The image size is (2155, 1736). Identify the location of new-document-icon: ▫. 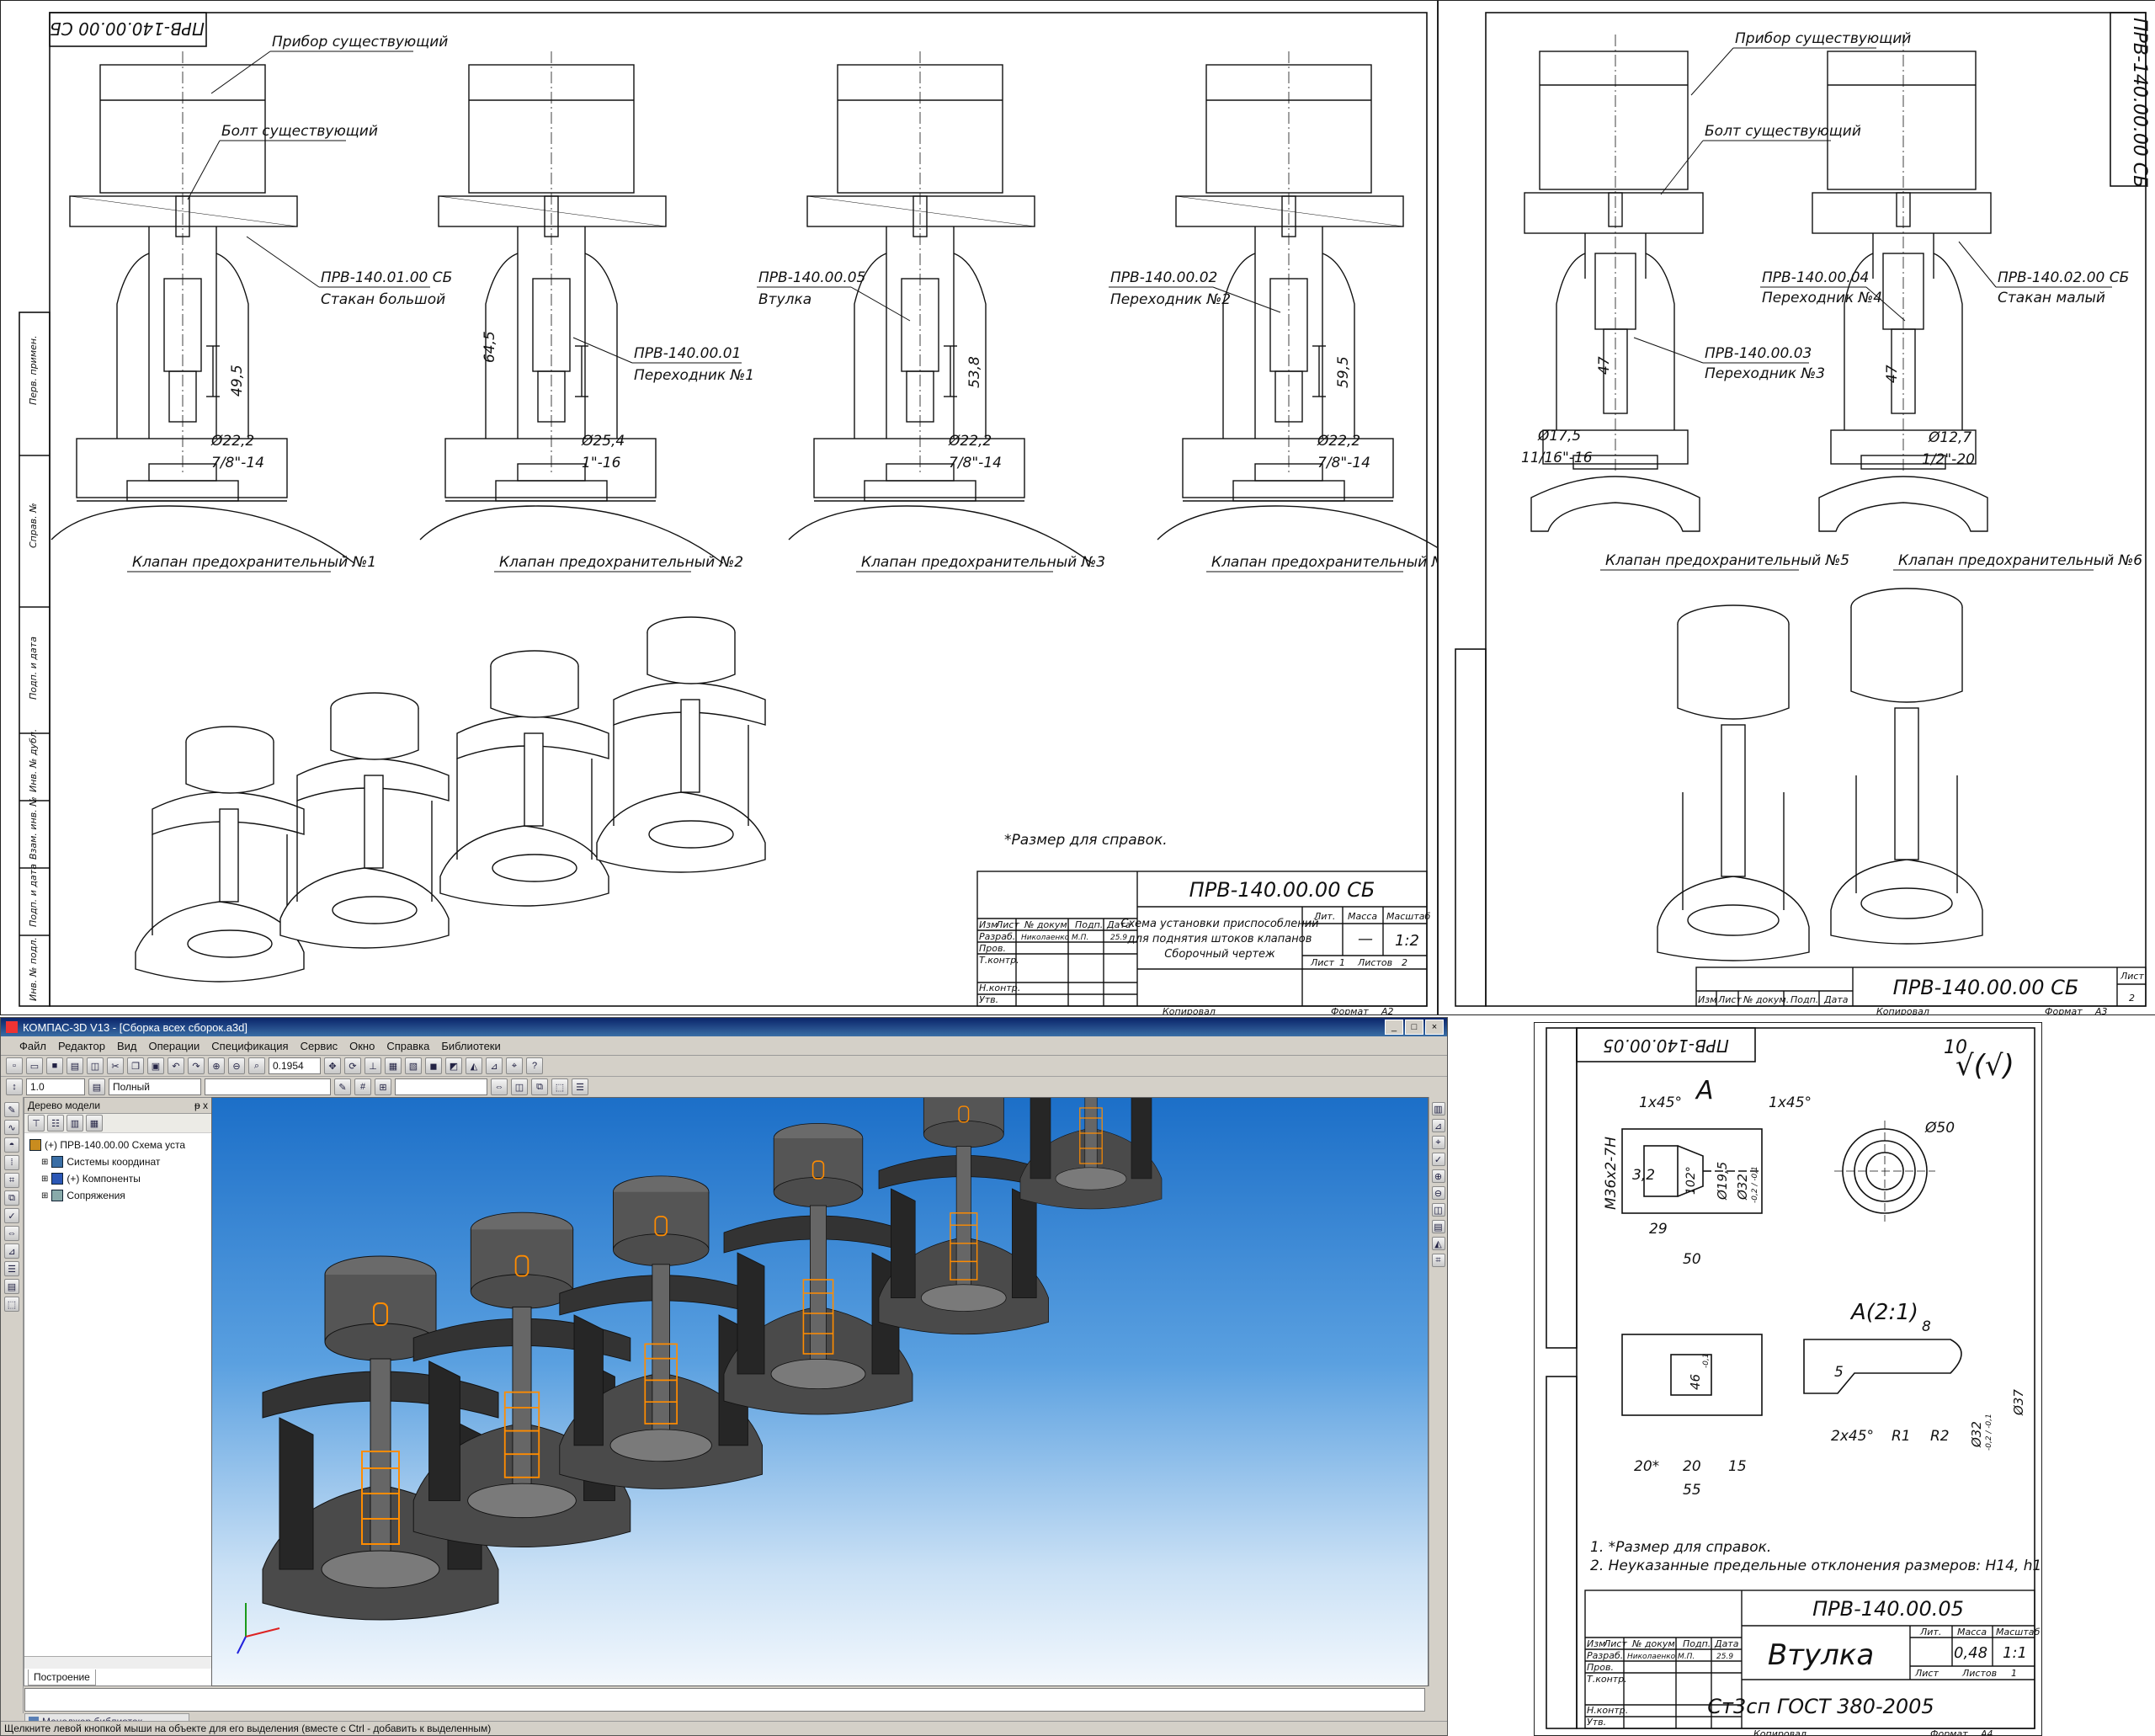
(14, 1065).